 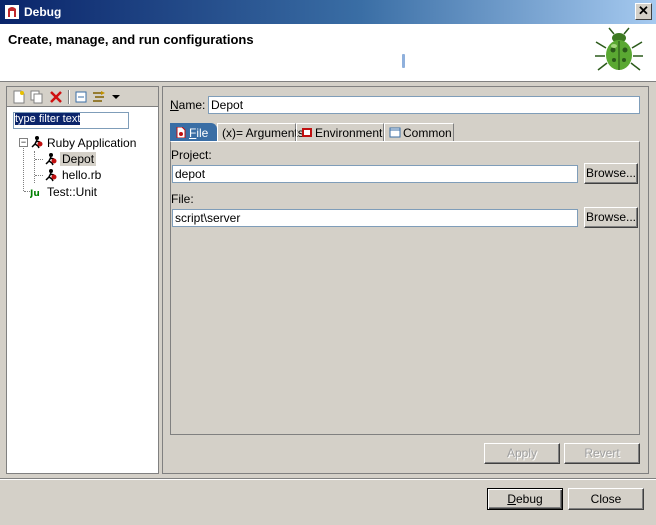 What do you see at coordinates (263, 133) in the screenshot?
I see `arguments-tab-label: (x)= Arguments` at bounding box center [263, 133].